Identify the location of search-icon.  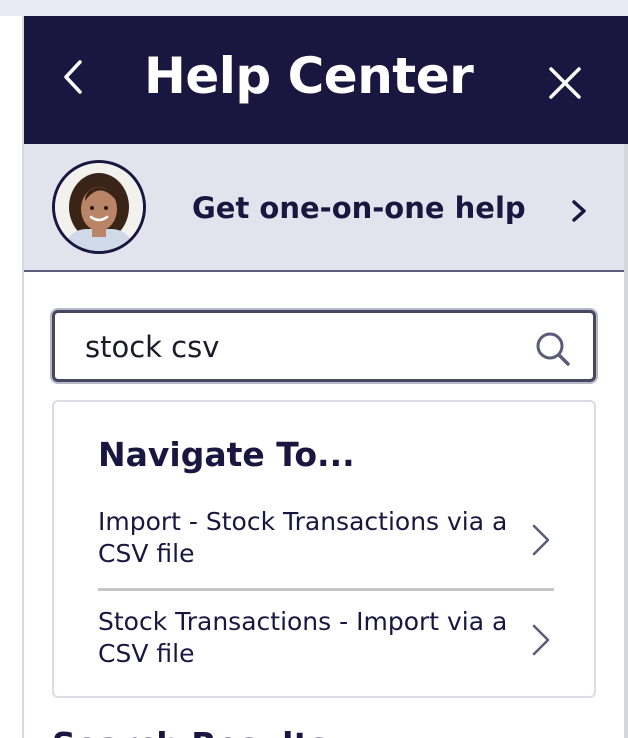
(553, 349).